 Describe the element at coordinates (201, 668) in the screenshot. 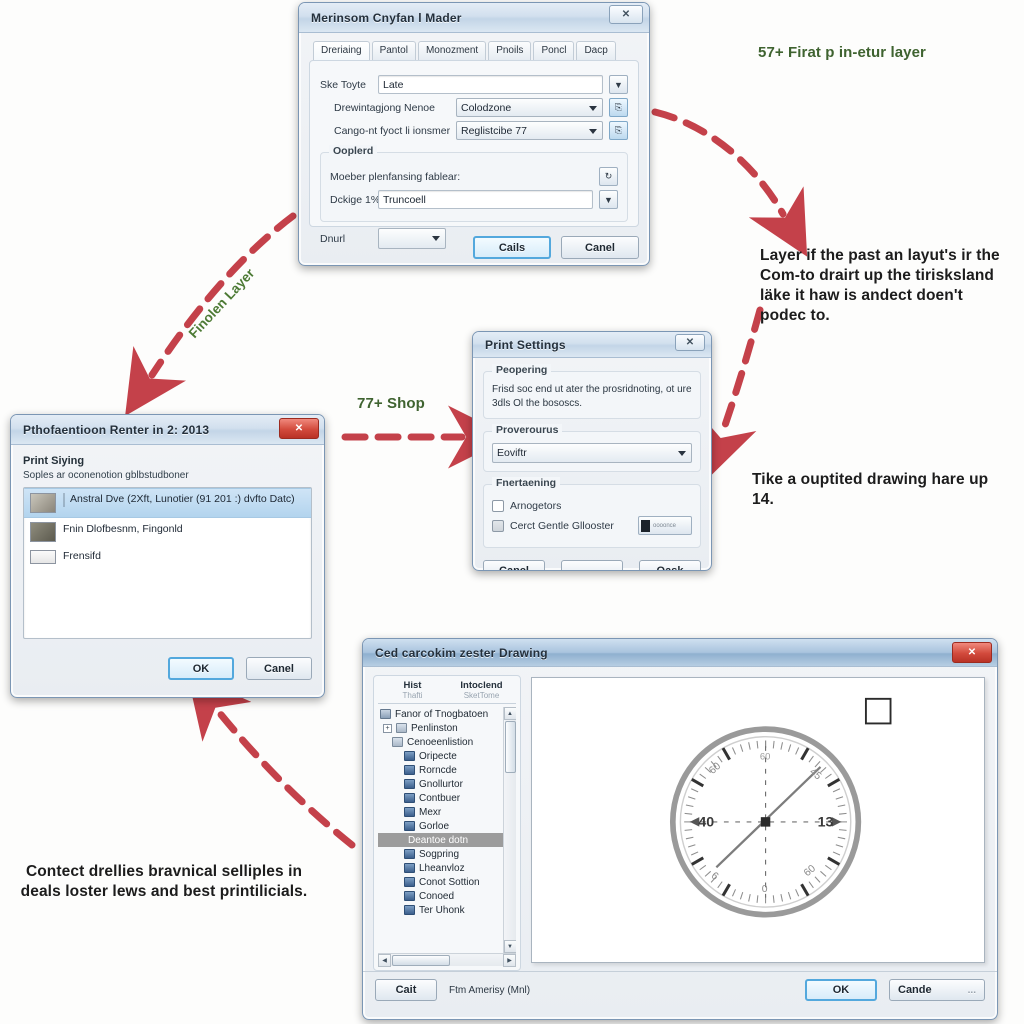

I see `publication-ok-button: OK` at that location.